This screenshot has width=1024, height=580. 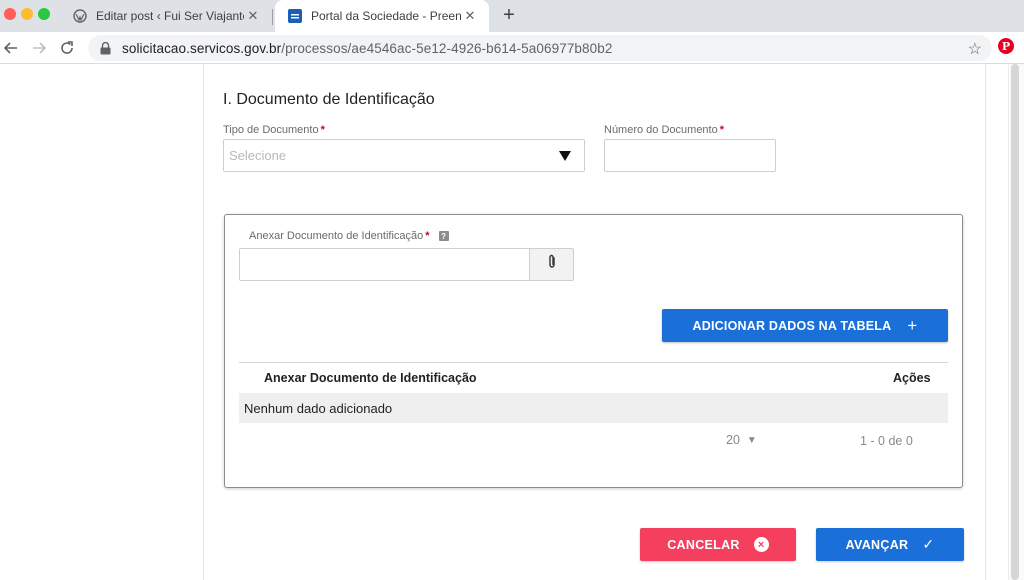 What do you see at coordinates (203, 322) in the screenshot?
I see `content-left-border` at bounding box center [203, 322].